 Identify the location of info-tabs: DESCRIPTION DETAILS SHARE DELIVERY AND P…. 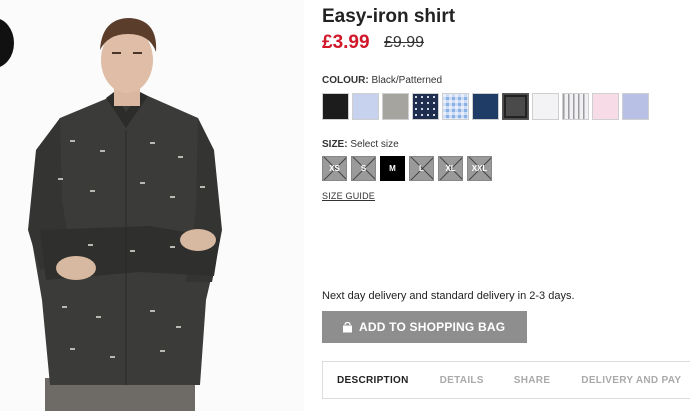
(506, 380).